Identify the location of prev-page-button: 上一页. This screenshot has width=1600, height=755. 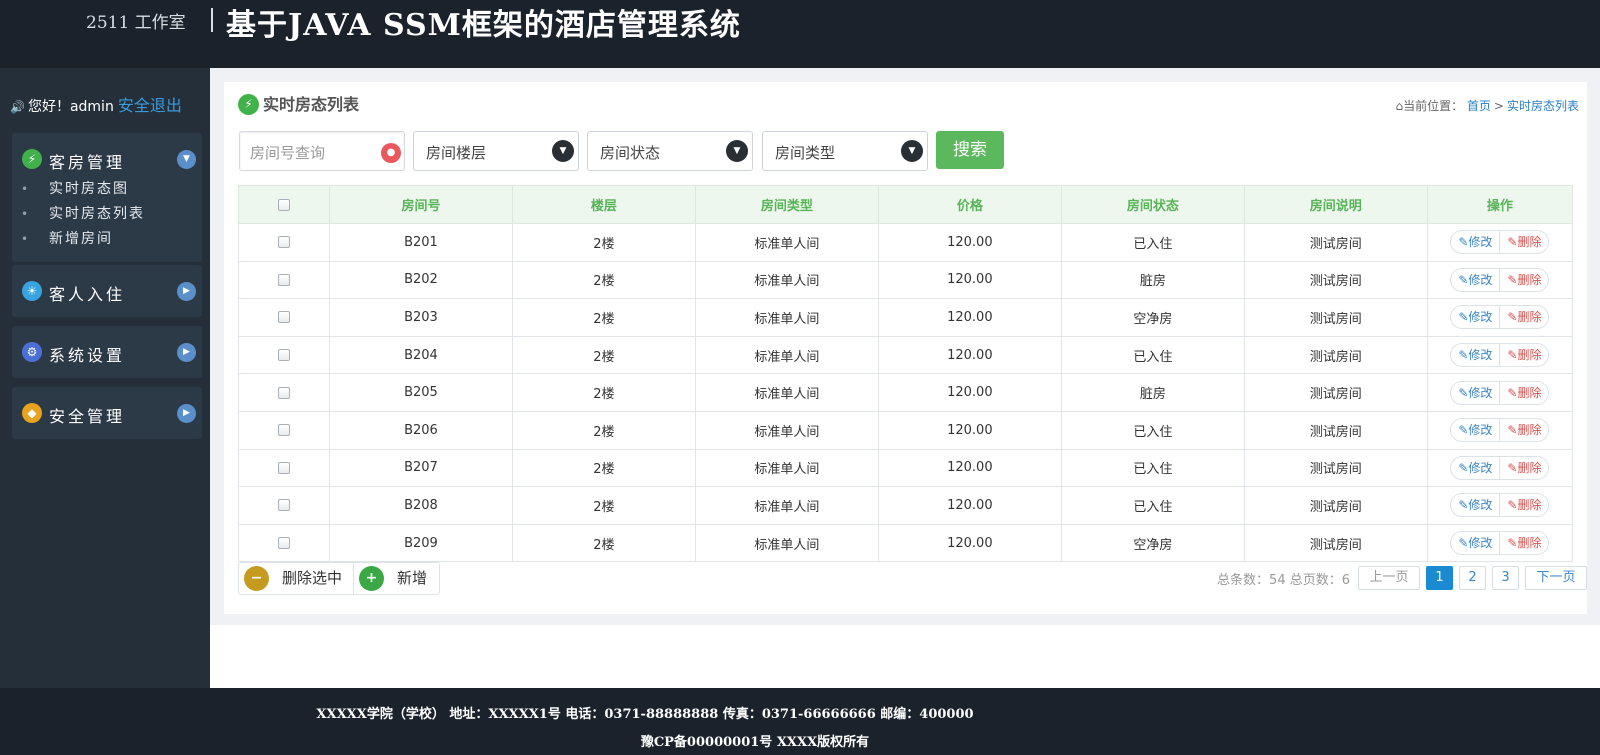
(1389, 578).